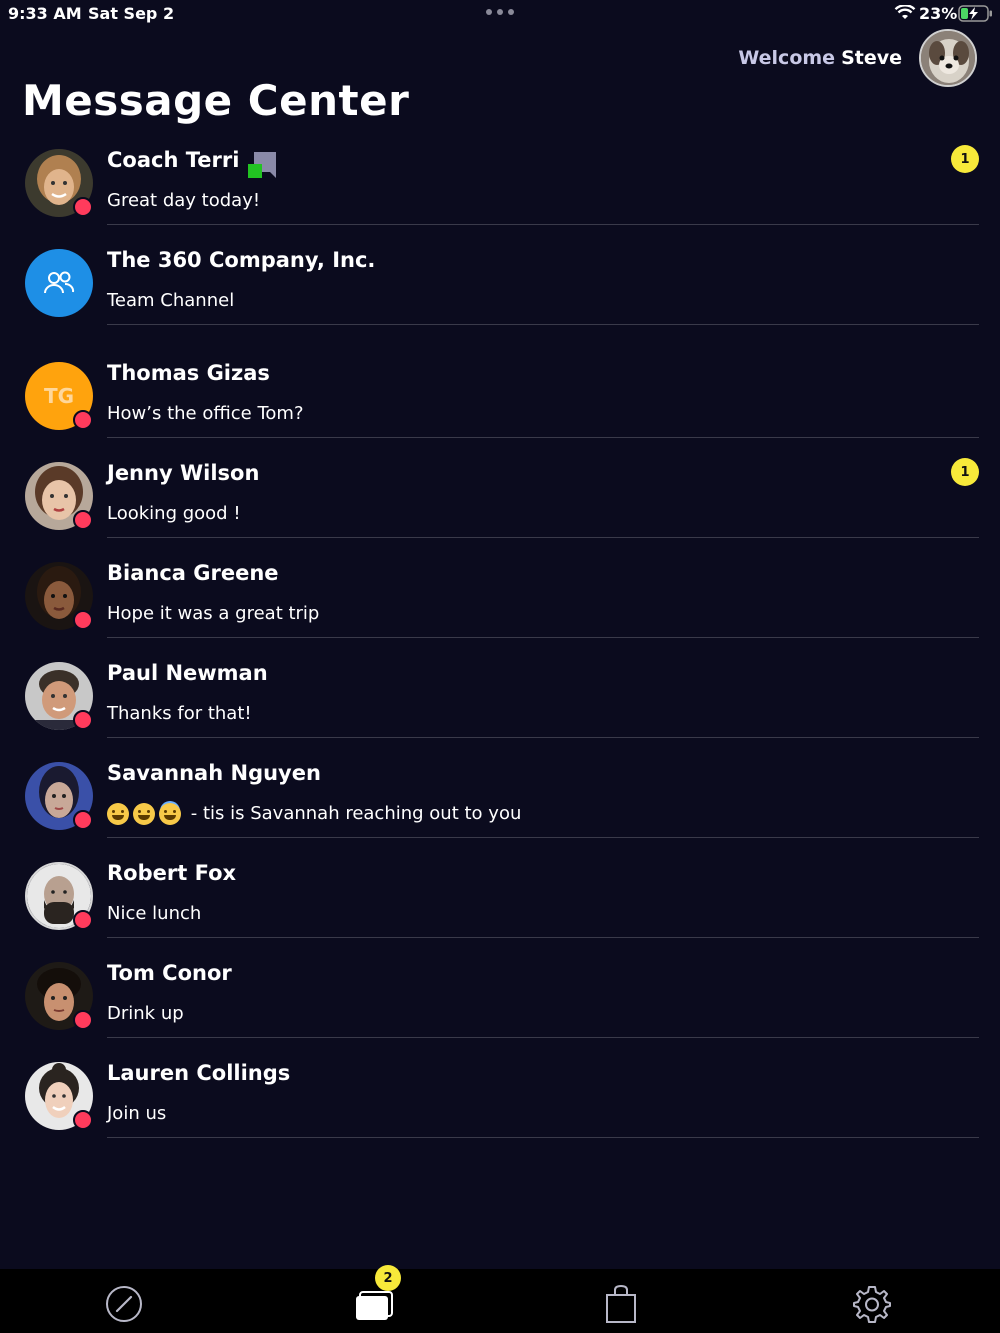  Describe the element at coordinates (131, 13) in the screenshot. I see `status-date: Sat Sep 2` at that location.